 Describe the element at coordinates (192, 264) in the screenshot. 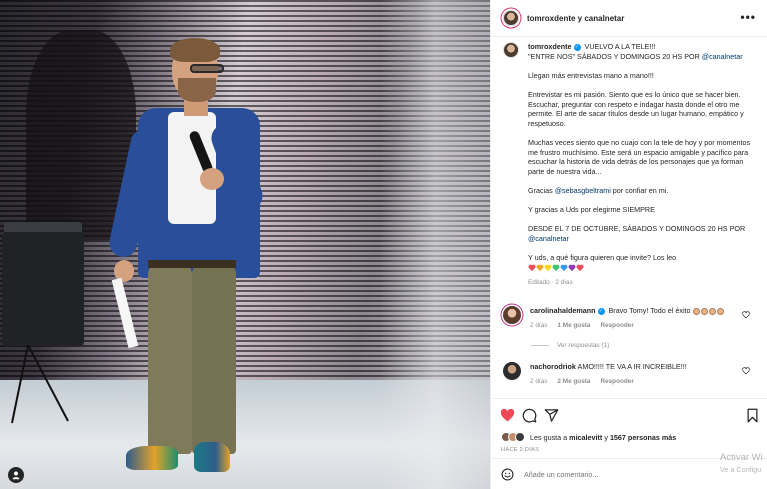

I see `belt` at that location.